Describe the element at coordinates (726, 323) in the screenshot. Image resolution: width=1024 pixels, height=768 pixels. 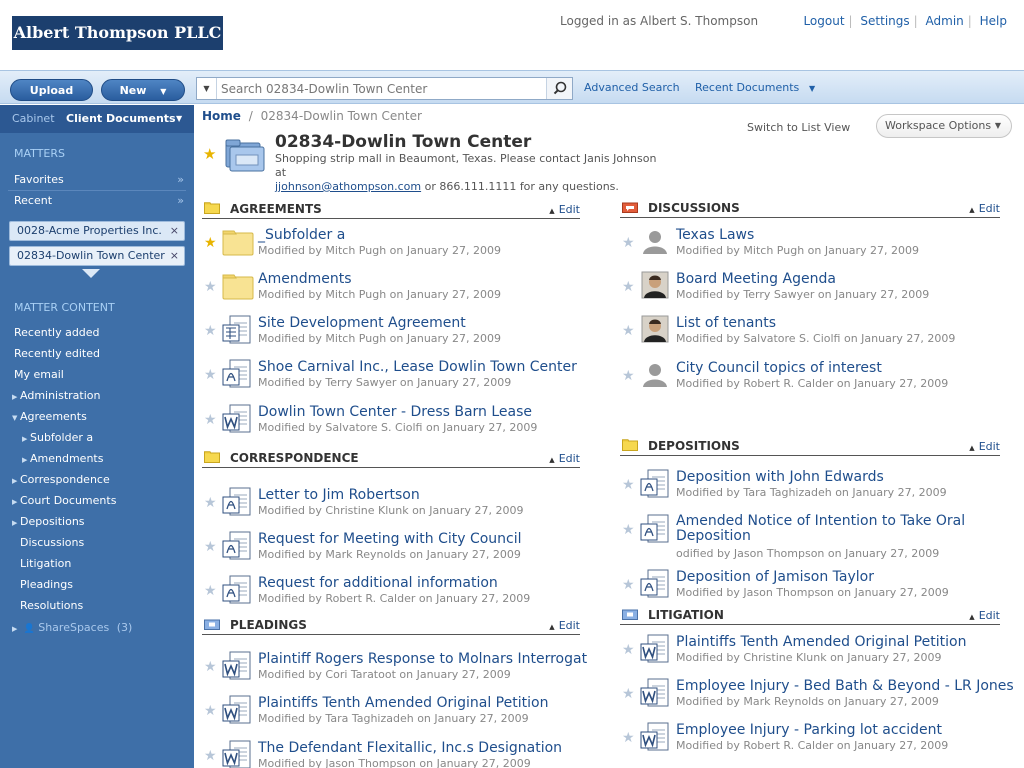
I see `document-title-link: List of tenants` at that location.